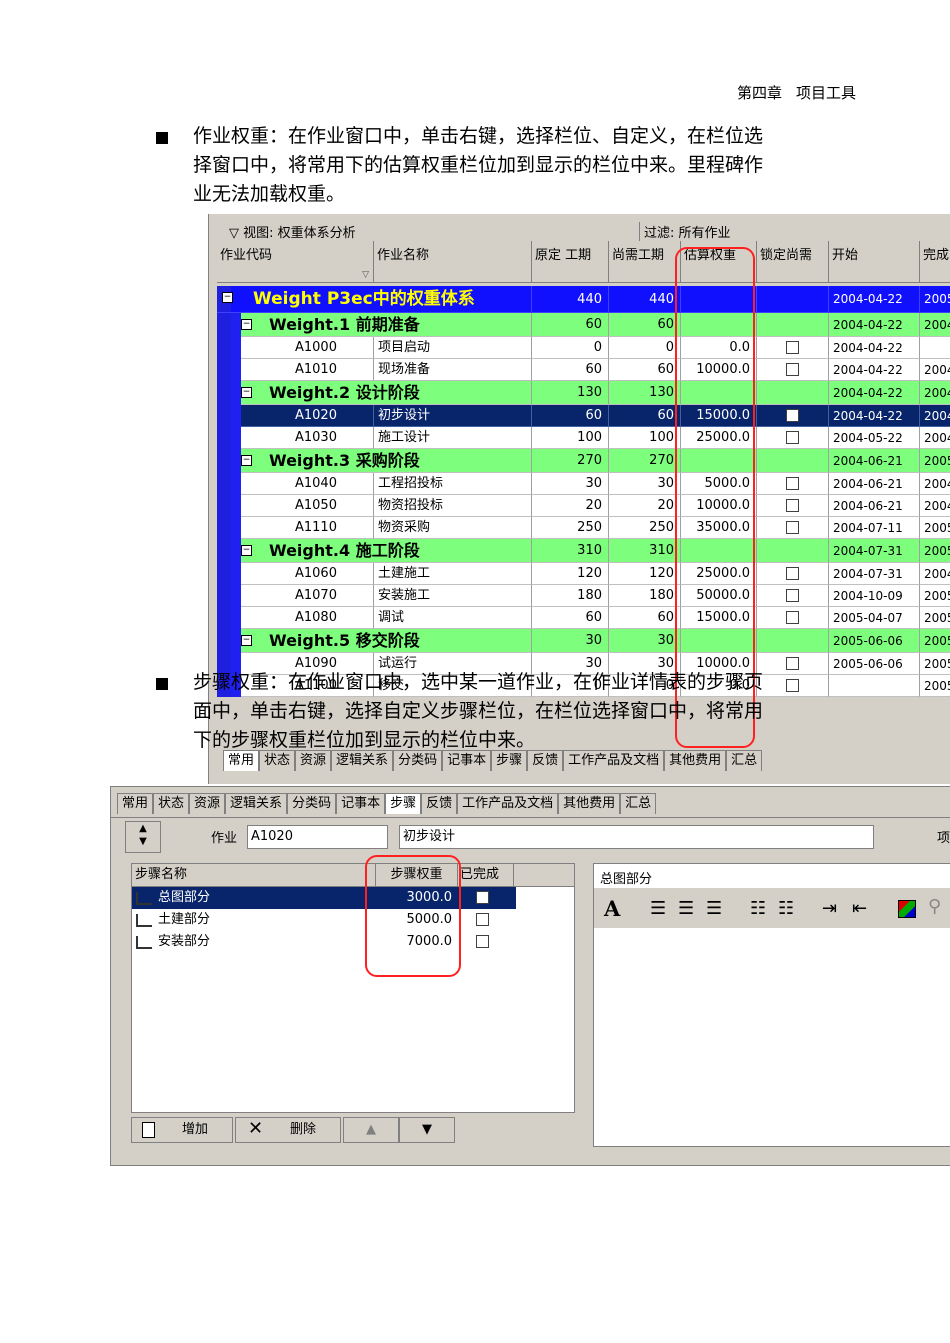 Image resolution: width=950 pixels, height=1343 pixels. I want to click on add-button: 增加, so click(182, 1130).